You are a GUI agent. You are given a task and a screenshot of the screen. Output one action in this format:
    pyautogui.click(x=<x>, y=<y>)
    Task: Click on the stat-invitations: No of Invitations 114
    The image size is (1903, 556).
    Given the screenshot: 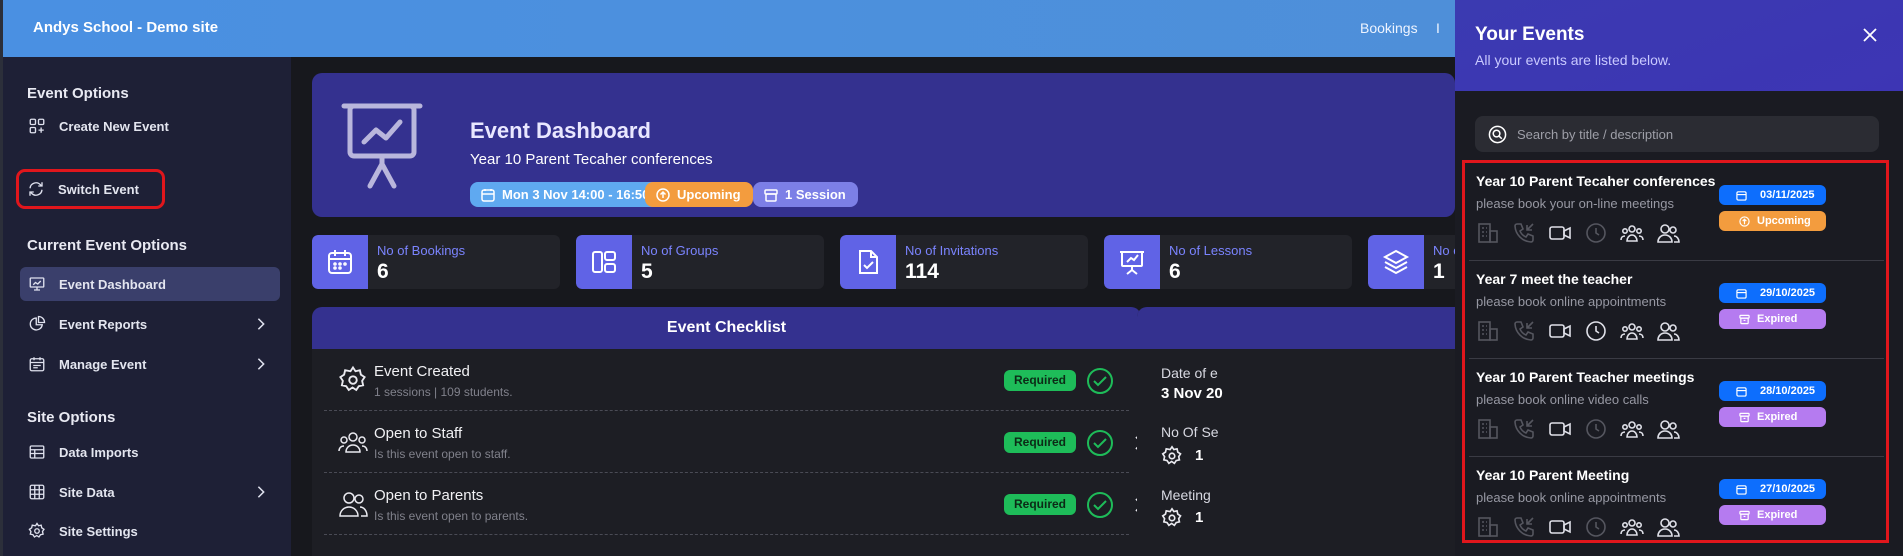 What is the action you would take?
    pyautogui.click(x=964, y=262)
    